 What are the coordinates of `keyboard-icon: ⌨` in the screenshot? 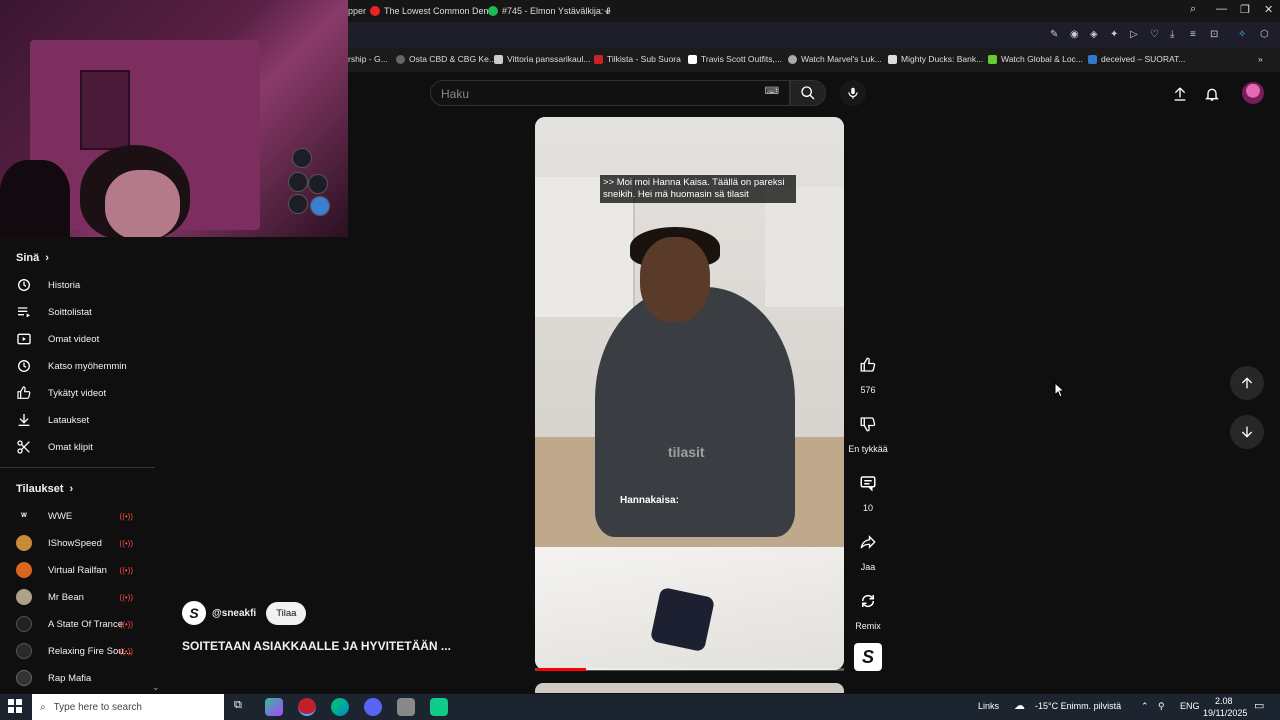 It's located at (772, 91).